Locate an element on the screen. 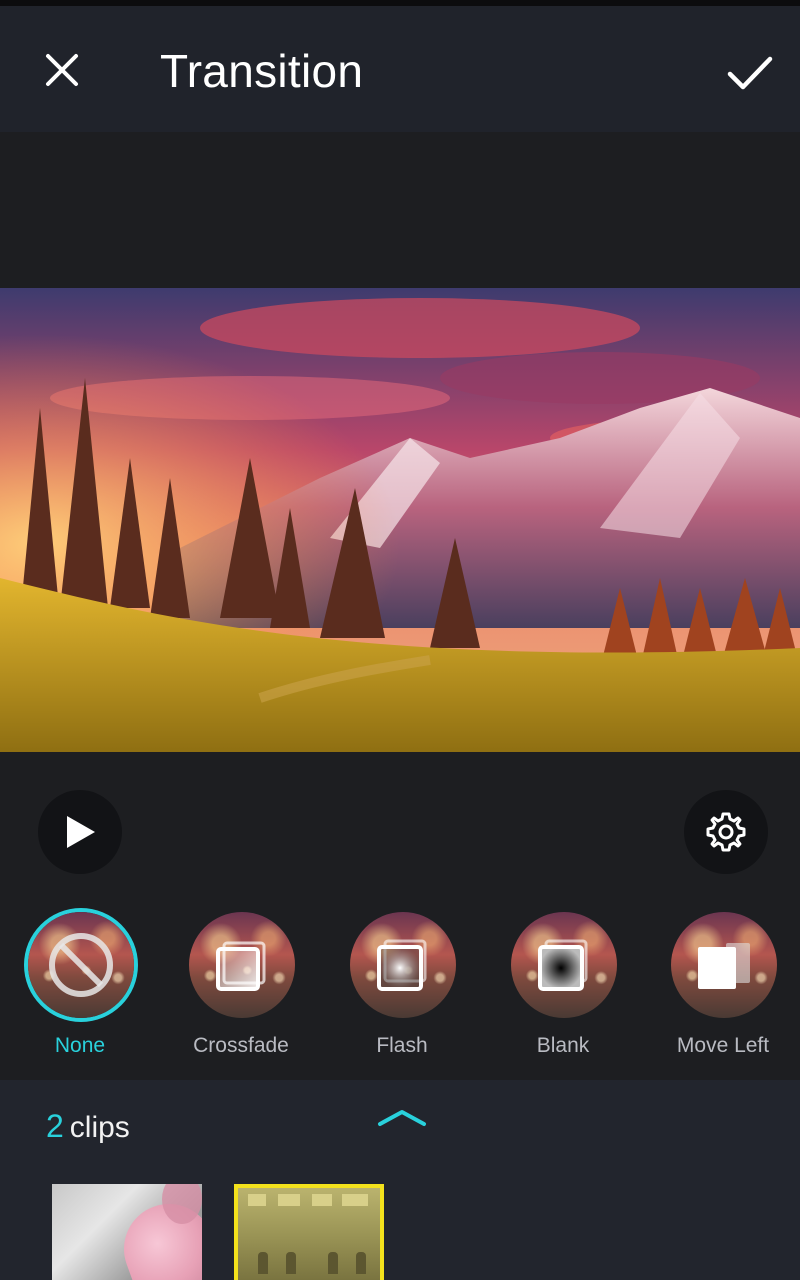 Image resolution: width=800 pixels, height=1280 pixels. top-bar: Transition is located at coordinates (400, 69).